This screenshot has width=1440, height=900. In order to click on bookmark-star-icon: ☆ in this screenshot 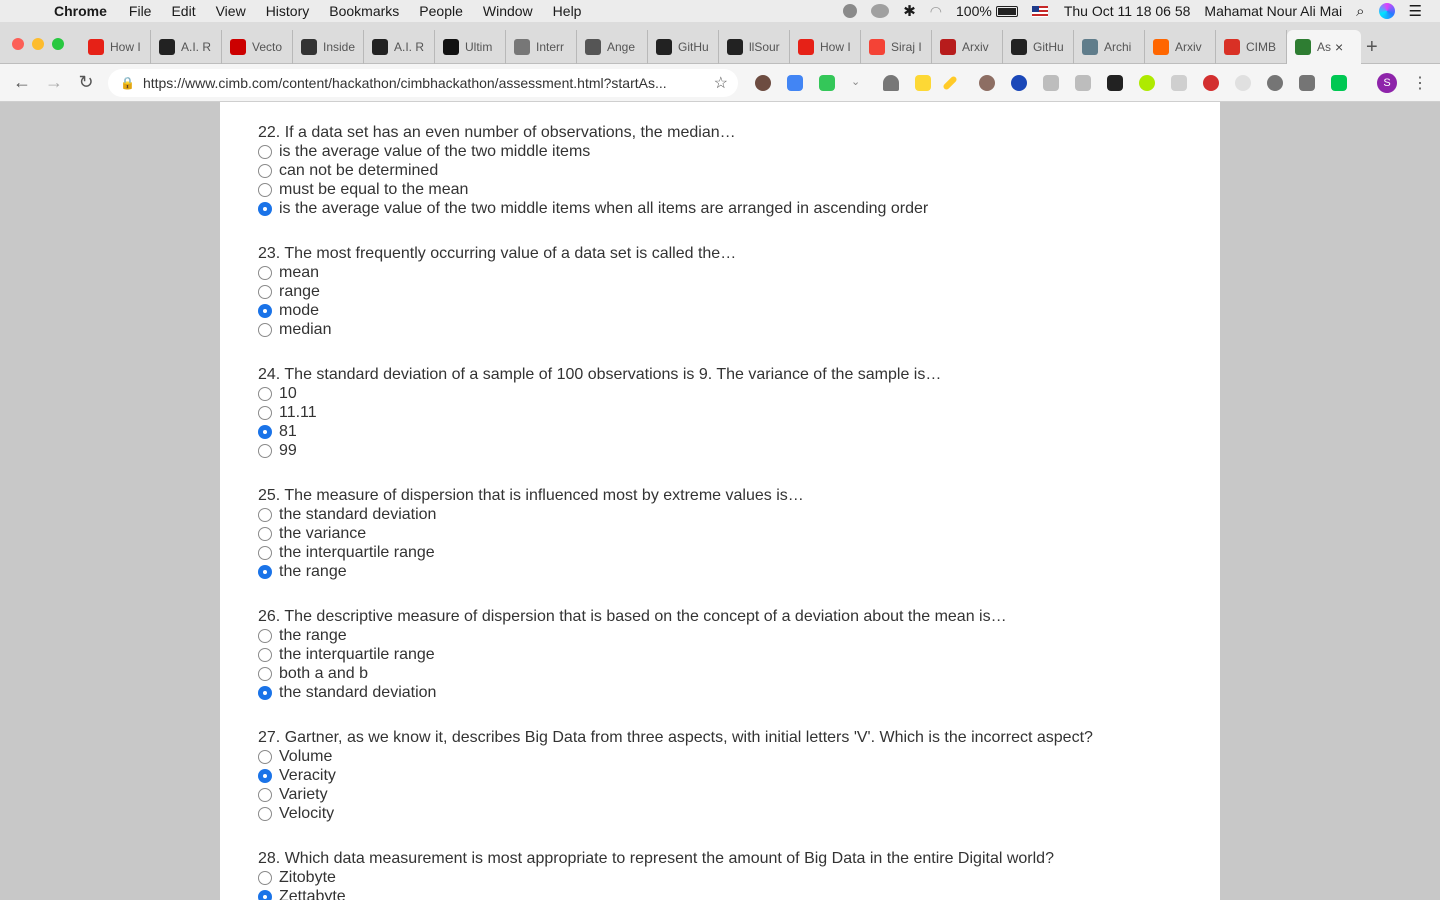, I will do `click(721, 83)`.